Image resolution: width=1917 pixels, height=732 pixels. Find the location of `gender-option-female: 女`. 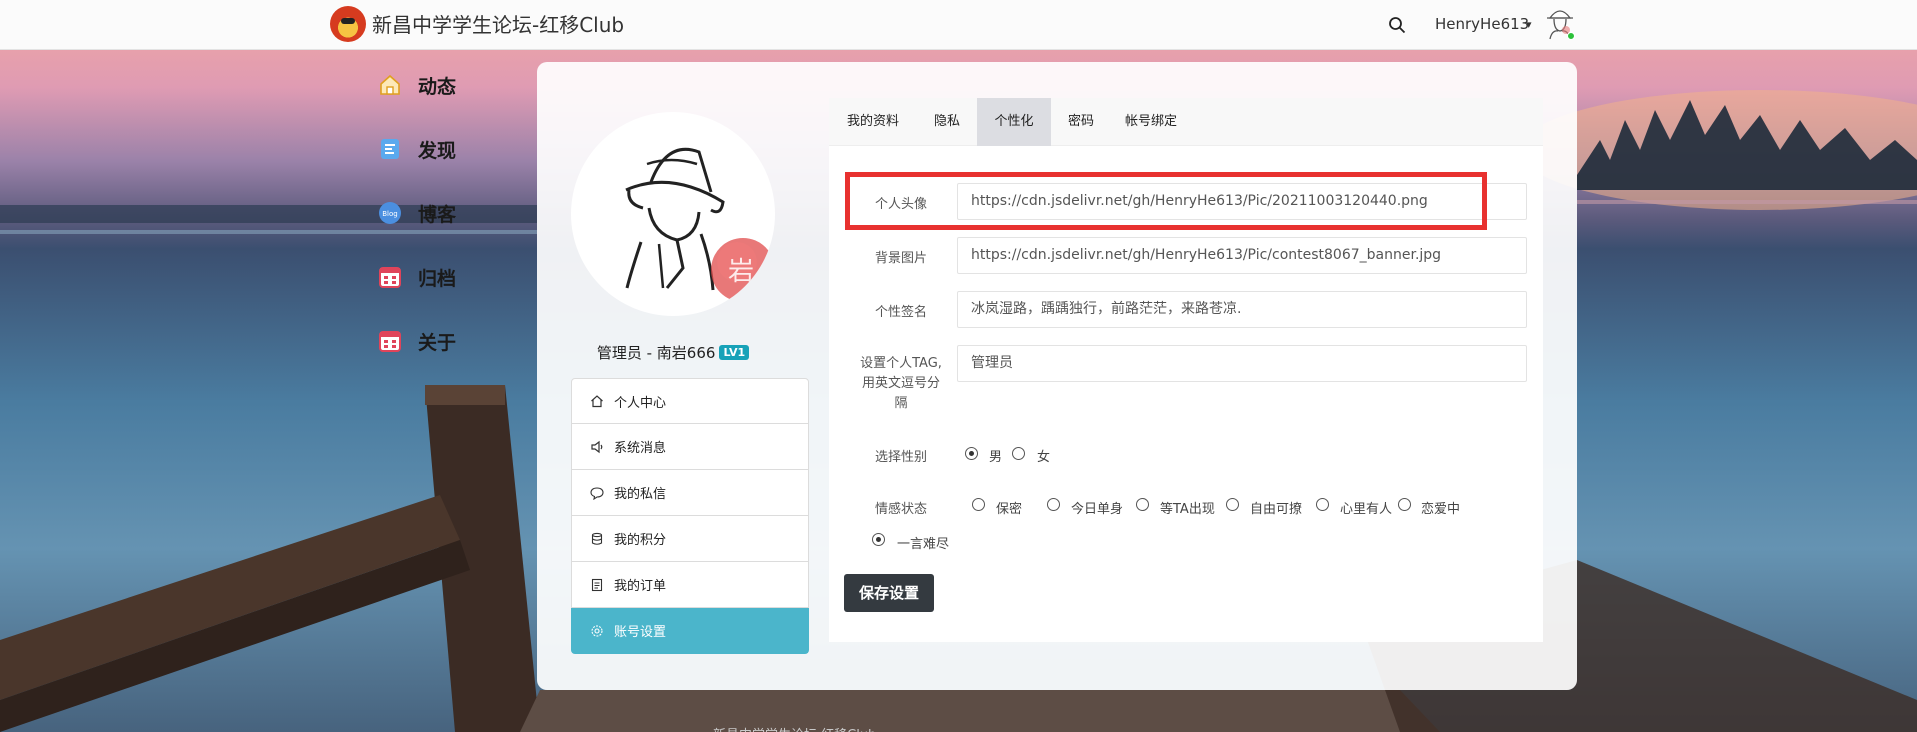

gender-option-female: 女 is located at coordinates (1044, 457).